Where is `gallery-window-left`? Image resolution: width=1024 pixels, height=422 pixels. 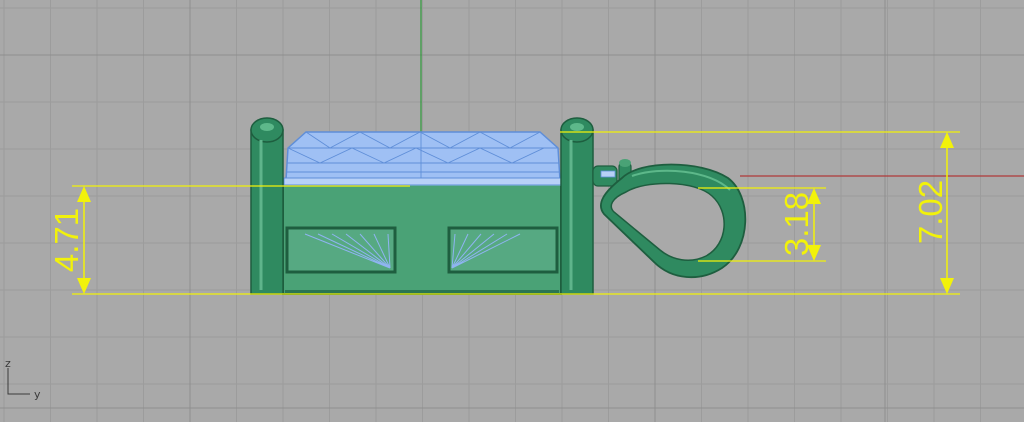 gallery-window-left is located at coordinates (341, 250).